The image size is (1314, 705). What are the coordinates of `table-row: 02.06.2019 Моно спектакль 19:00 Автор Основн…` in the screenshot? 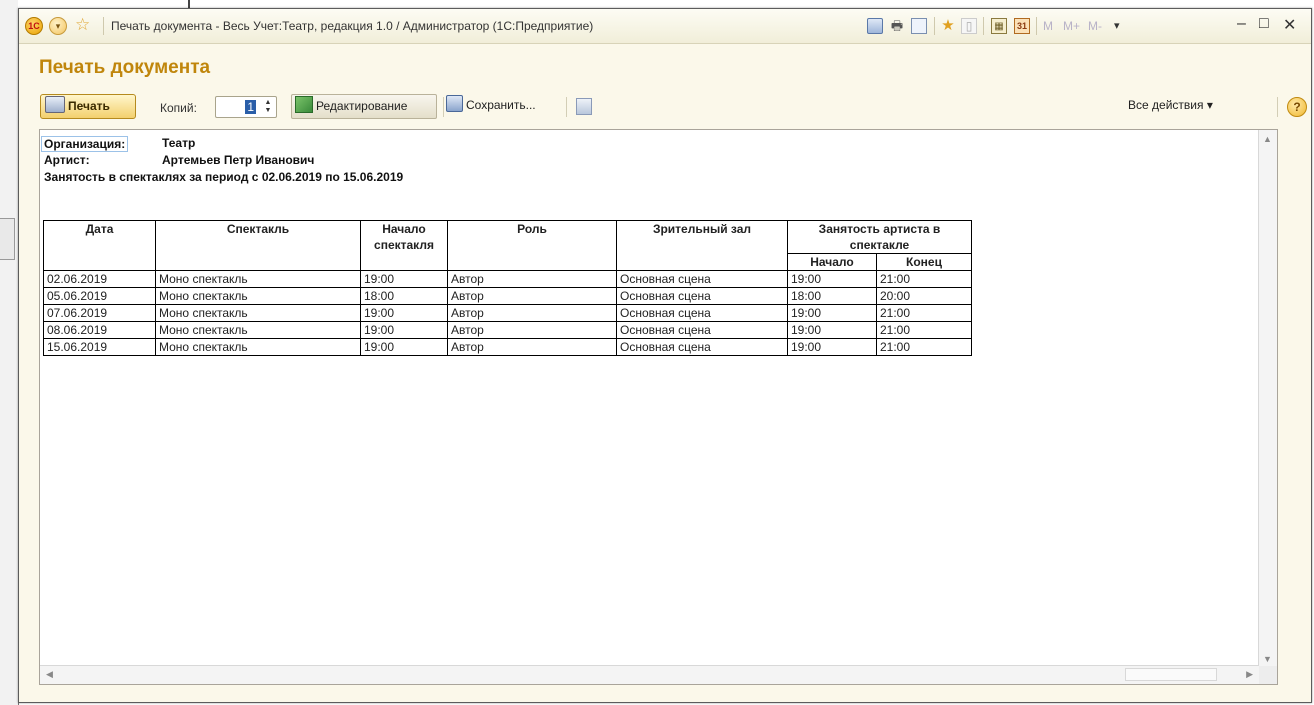 It's located at (507, 279).